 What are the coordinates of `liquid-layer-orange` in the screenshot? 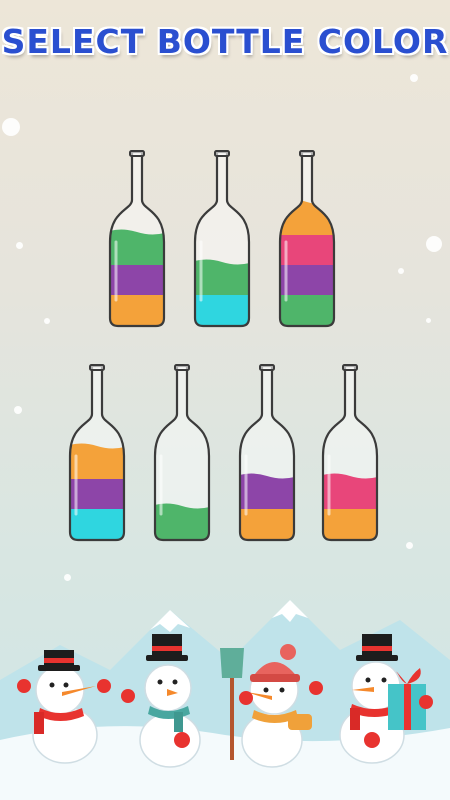 It's located at (307, 217).